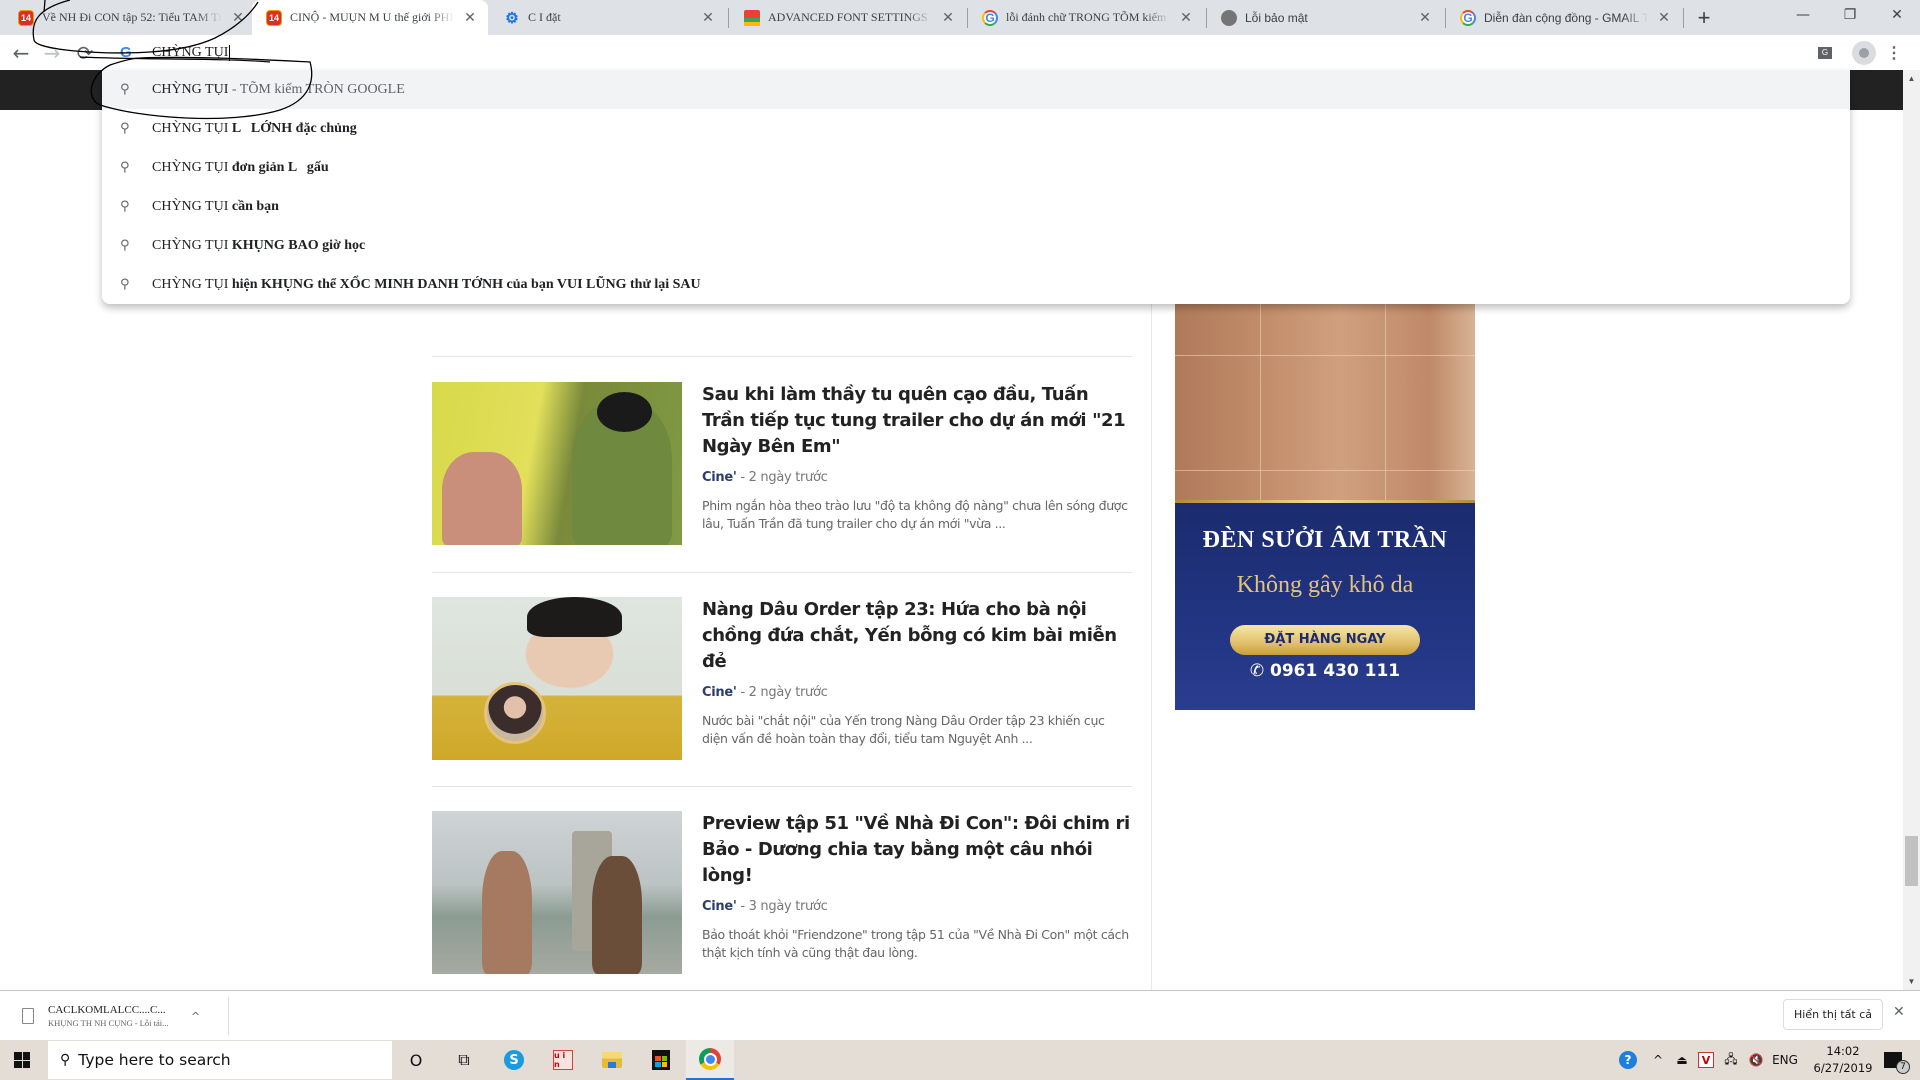  What do you see at coordinates (1785, 1060) in the screenshot?
I see `language-indicator: ENG` at bounding box center [1785, 1060].